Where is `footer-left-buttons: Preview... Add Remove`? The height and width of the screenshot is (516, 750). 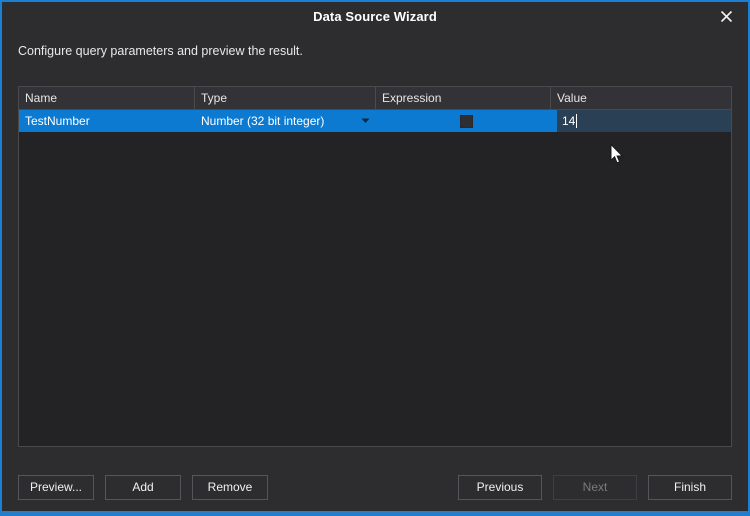 footer-left-buttons: Preview... Add Remove is located at coordinates (143, 487).